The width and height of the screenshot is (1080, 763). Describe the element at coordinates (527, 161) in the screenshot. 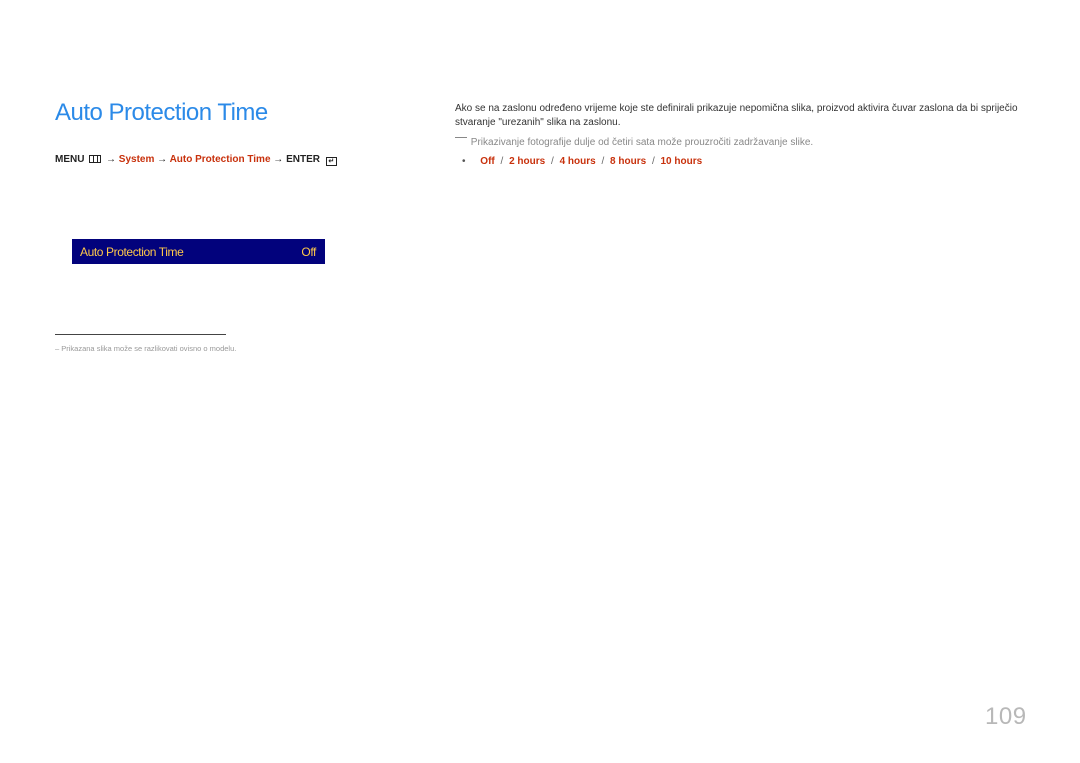

I see `option-2-hours: 2 hours` at that location.